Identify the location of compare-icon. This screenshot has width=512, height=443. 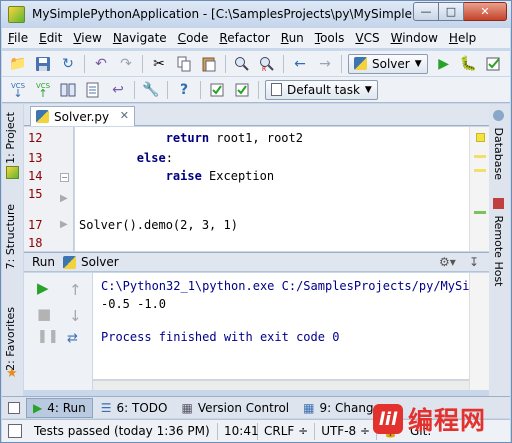
(68, 90).